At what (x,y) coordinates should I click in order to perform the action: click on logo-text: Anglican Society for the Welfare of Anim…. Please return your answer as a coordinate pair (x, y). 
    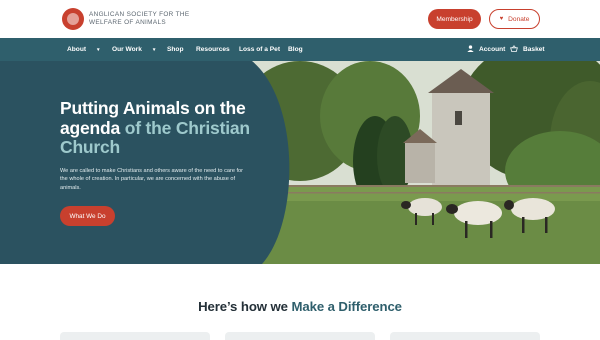
    Looking at the image, I should click on (149, 19).